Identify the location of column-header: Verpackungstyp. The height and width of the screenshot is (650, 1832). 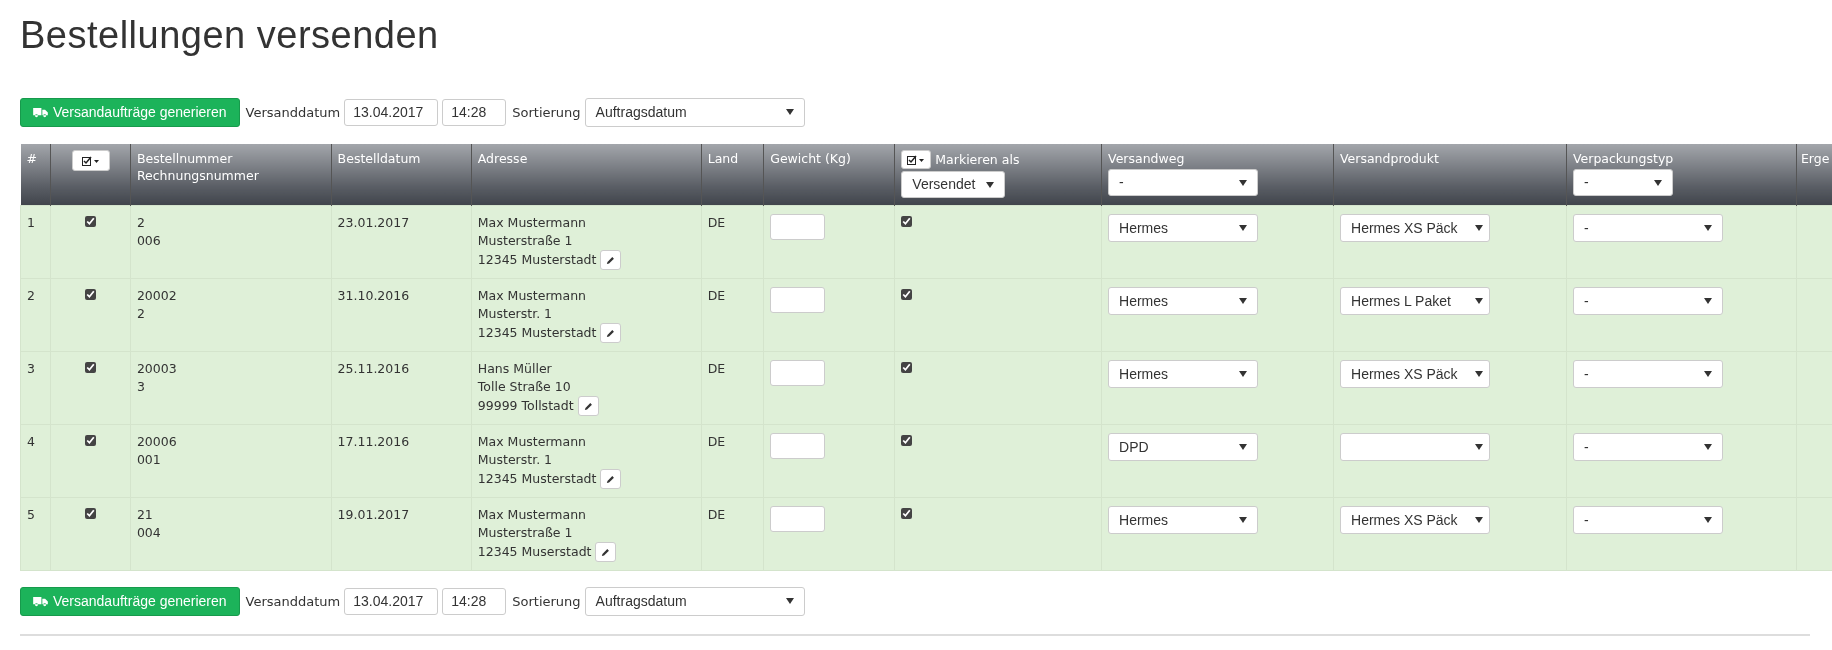
(1623, 158).